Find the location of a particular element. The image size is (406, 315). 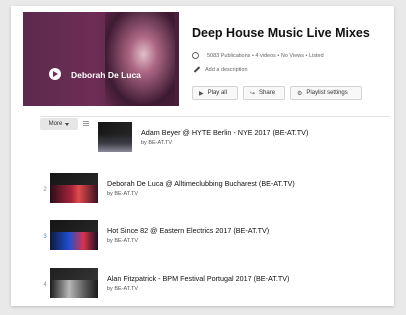

play-icon: ▶ is located at coordinates (201, 93).